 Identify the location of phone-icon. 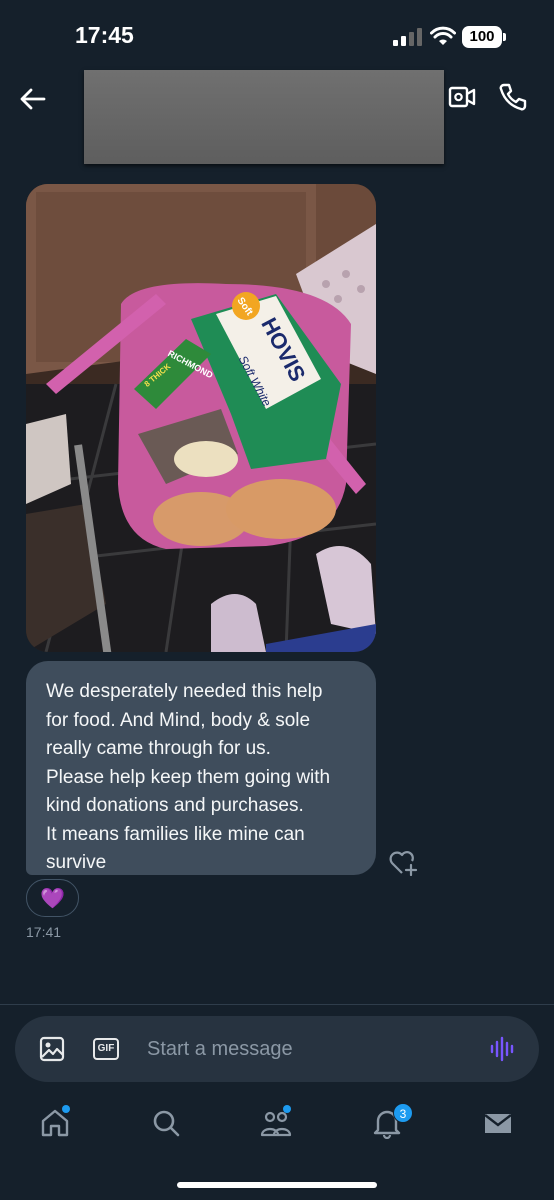
(513, 97).